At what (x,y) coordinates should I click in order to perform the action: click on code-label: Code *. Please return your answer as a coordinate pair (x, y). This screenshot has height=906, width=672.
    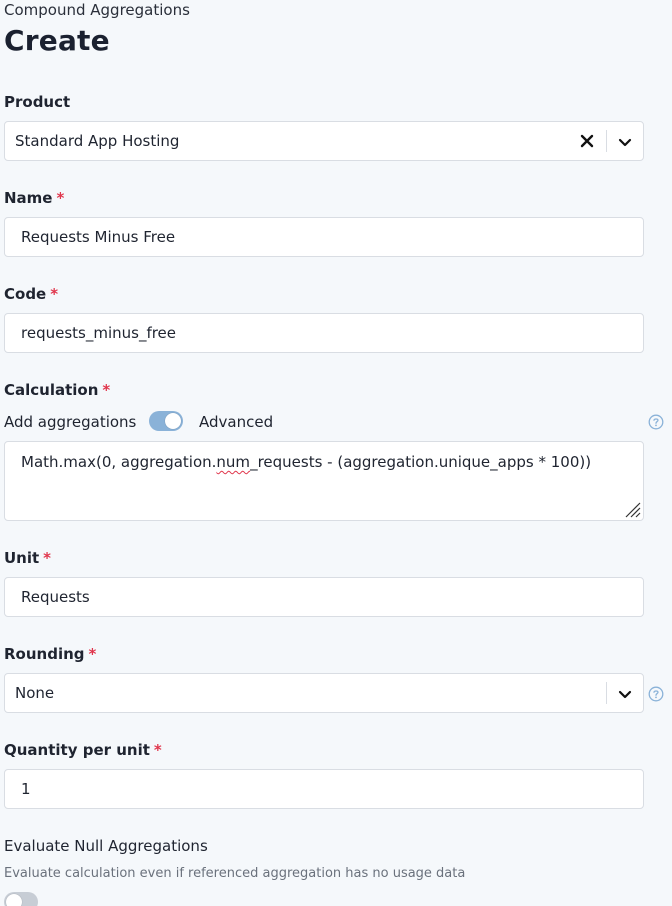
    Looking at the image, I should click on (31, 294).